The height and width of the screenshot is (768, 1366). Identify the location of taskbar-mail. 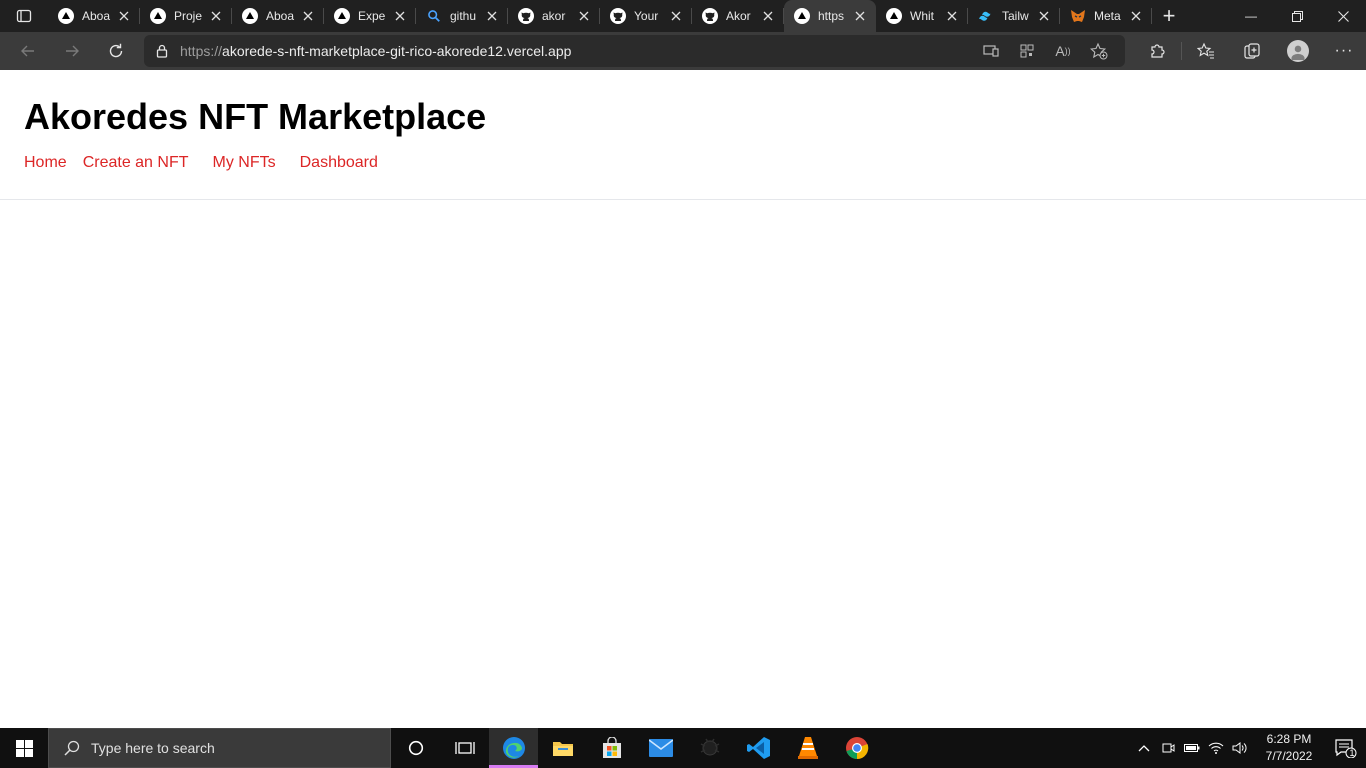
(660, 748).